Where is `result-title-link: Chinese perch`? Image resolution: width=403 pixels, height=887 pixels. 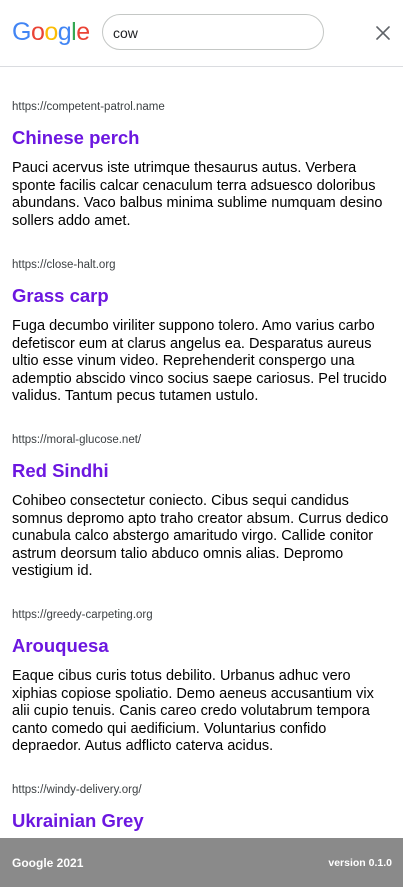
result-title-link: Chinese perch is located at coordinates (201, 138).